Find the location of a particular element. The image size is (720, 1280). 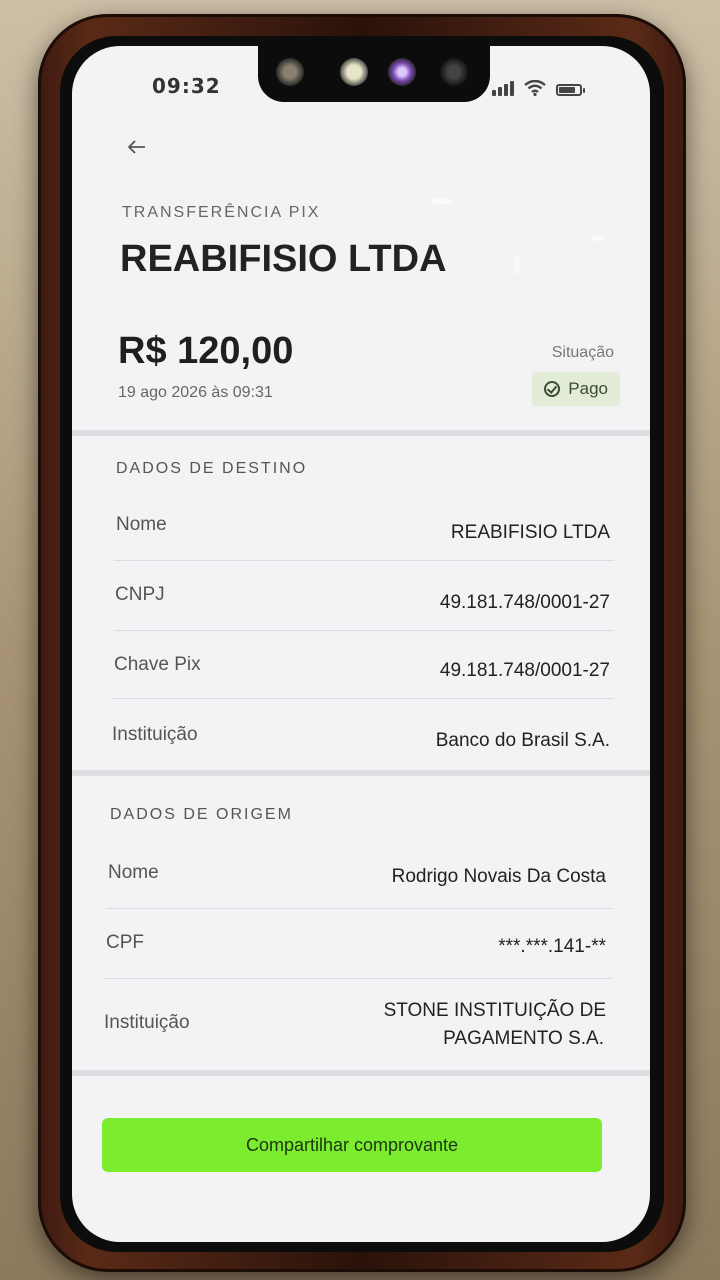

origin-cpf-label: CPF is located at coordinates (125, 942).